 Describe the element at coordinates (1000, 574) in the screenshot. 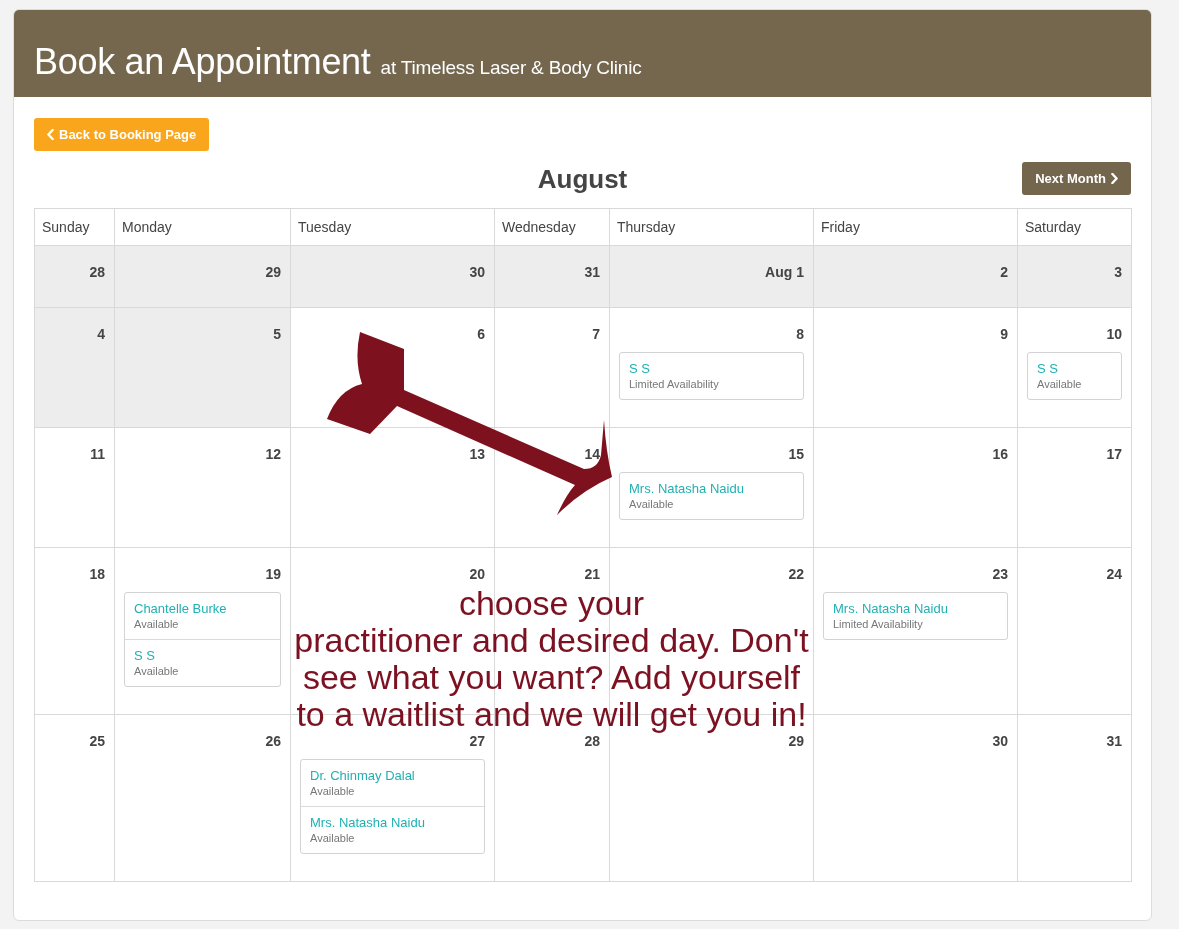

I see `day-number: 23` at that location.